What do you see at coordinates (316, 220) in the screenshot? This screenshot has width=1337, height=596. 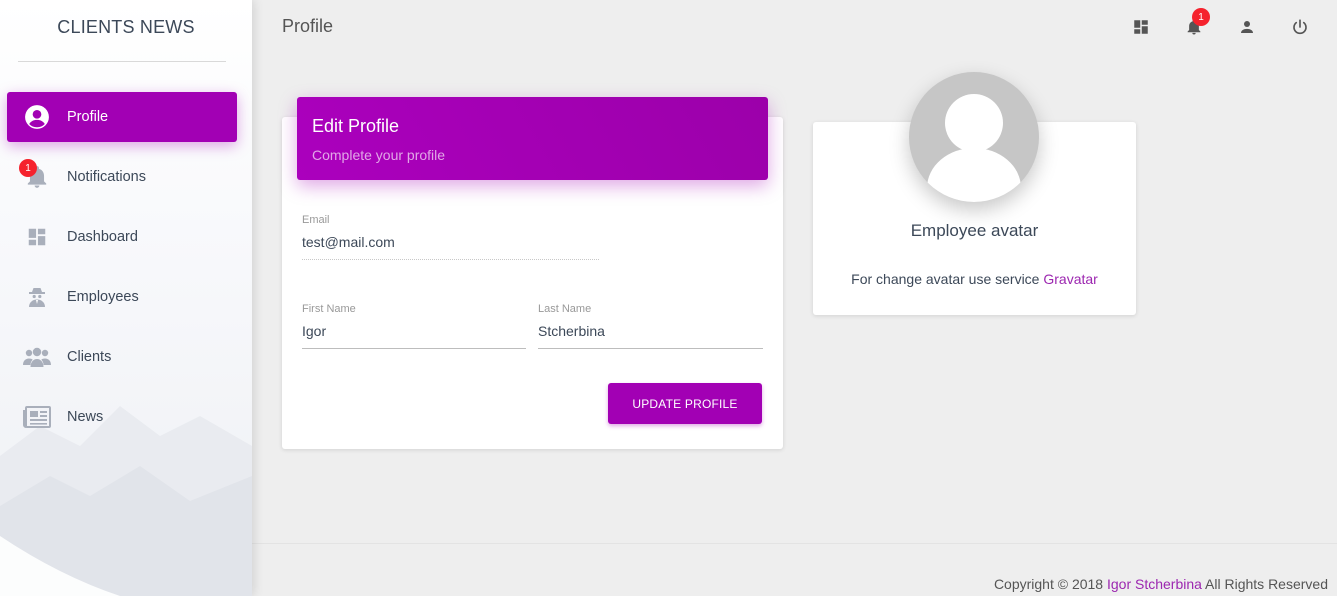 I see `email-label: Email` at bounding box center [316, 220].